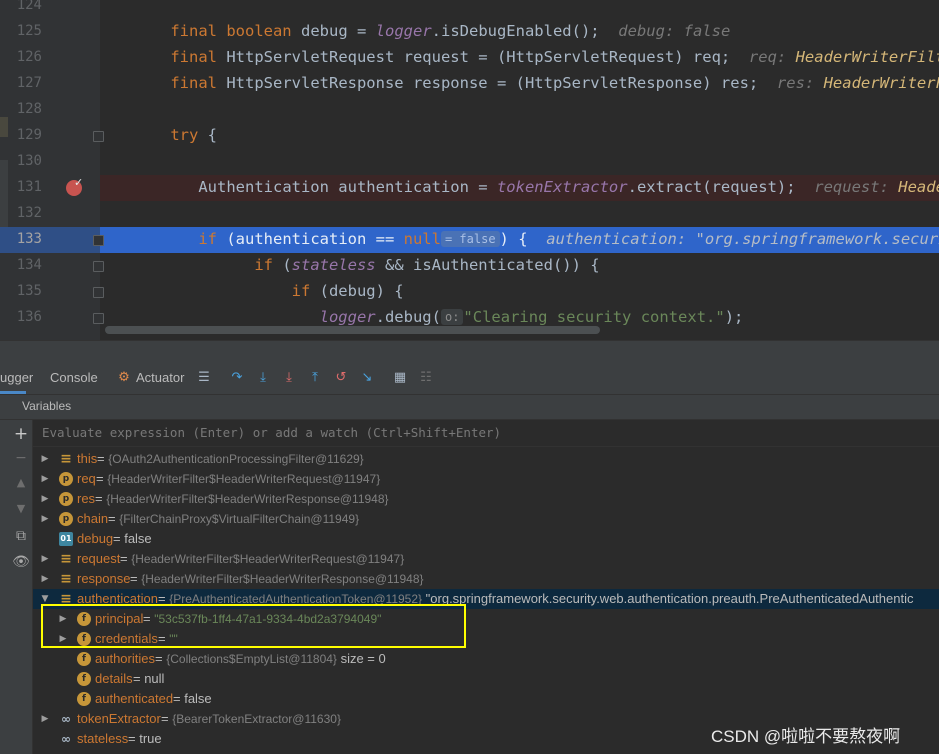  I want to click on step-into-icon: ⤓, so click(263, 378).